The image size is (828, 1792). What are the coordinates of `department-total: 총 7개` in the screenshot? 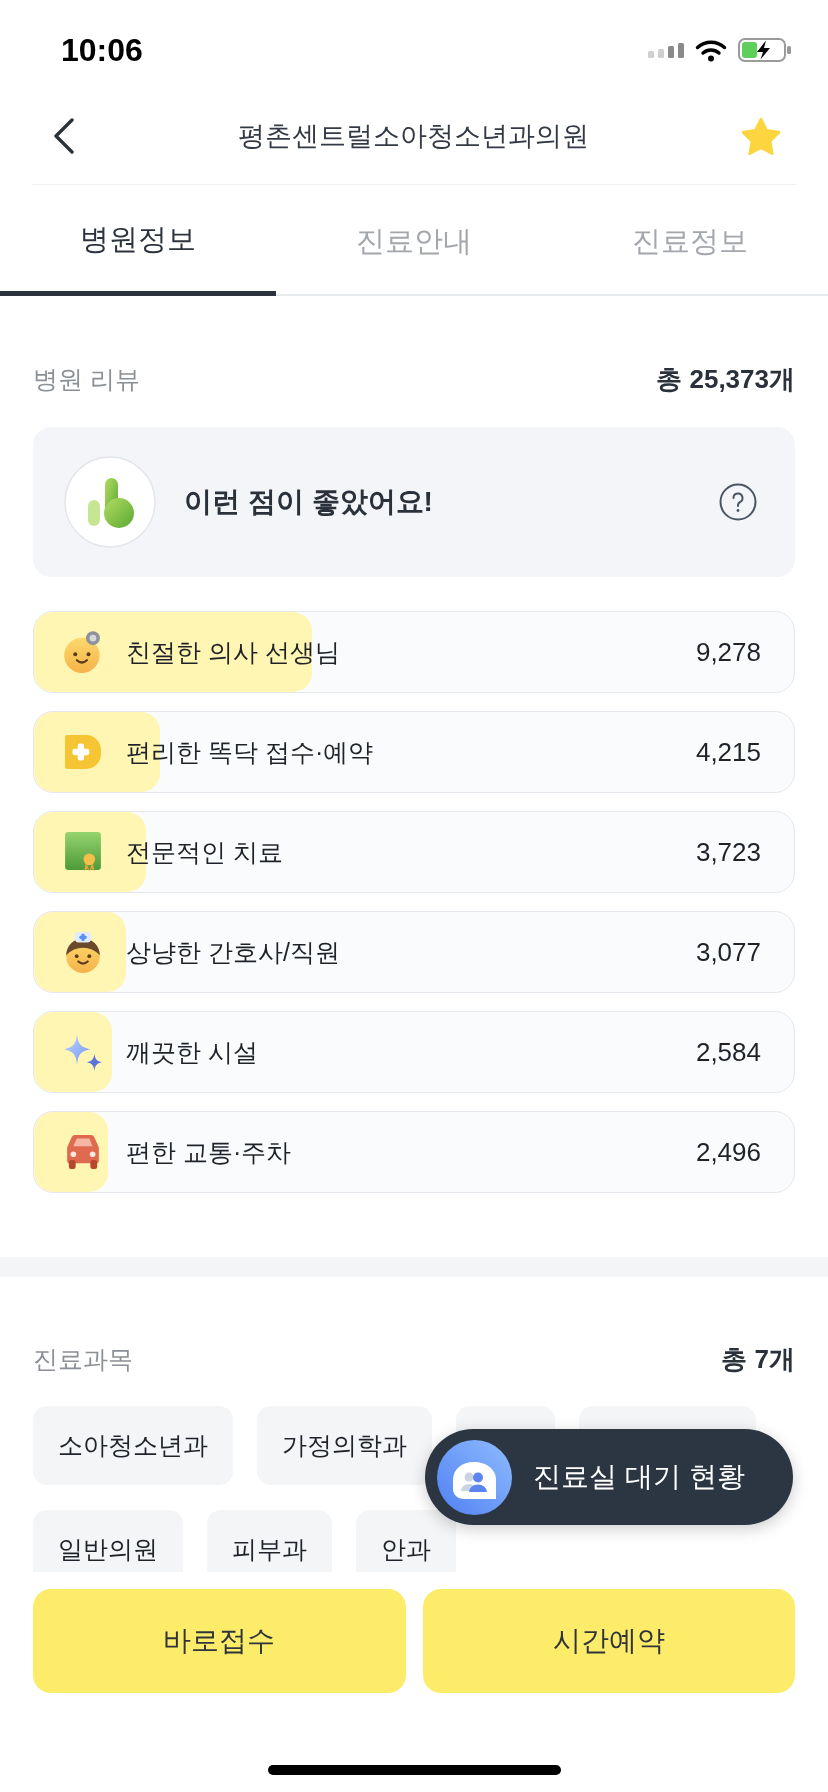 It's located at (758, 1359).